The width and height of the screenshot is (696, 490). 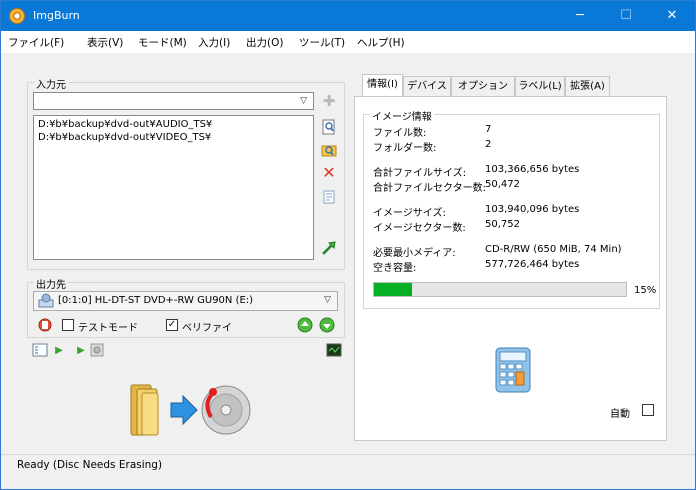 I want to click on min-media-label: 必要最小メディア:, so click(x=414, y=253).